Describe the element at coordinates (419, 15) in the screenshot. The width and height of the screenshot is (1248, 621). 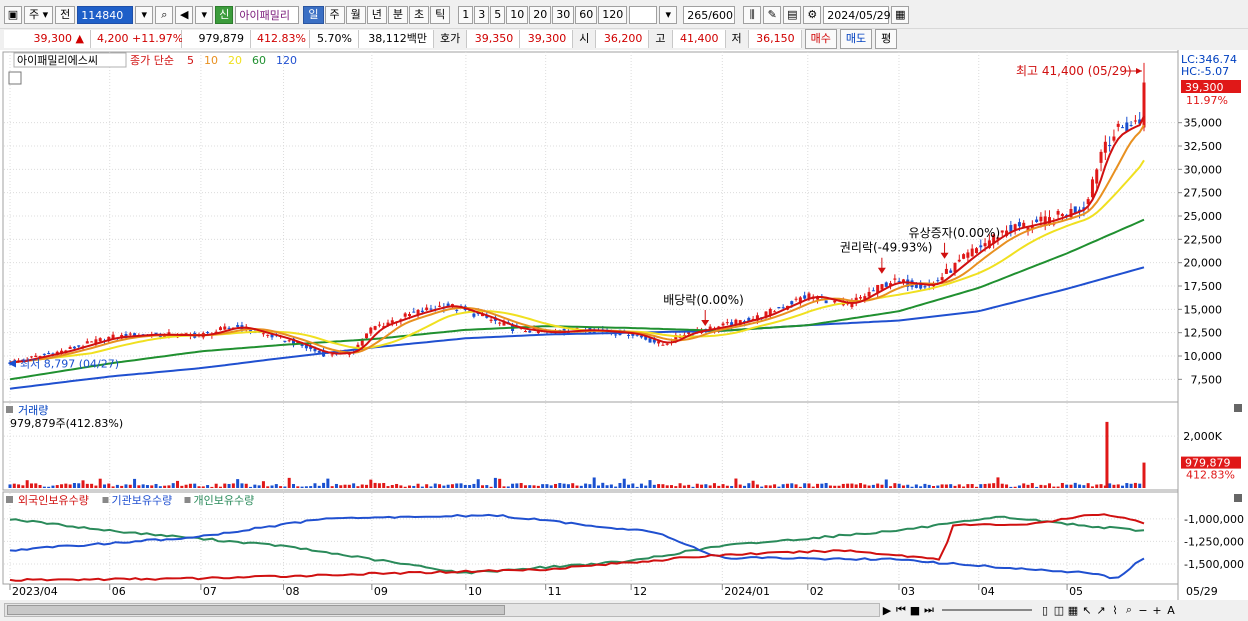
I see `period-tab-5: 초` at that location.